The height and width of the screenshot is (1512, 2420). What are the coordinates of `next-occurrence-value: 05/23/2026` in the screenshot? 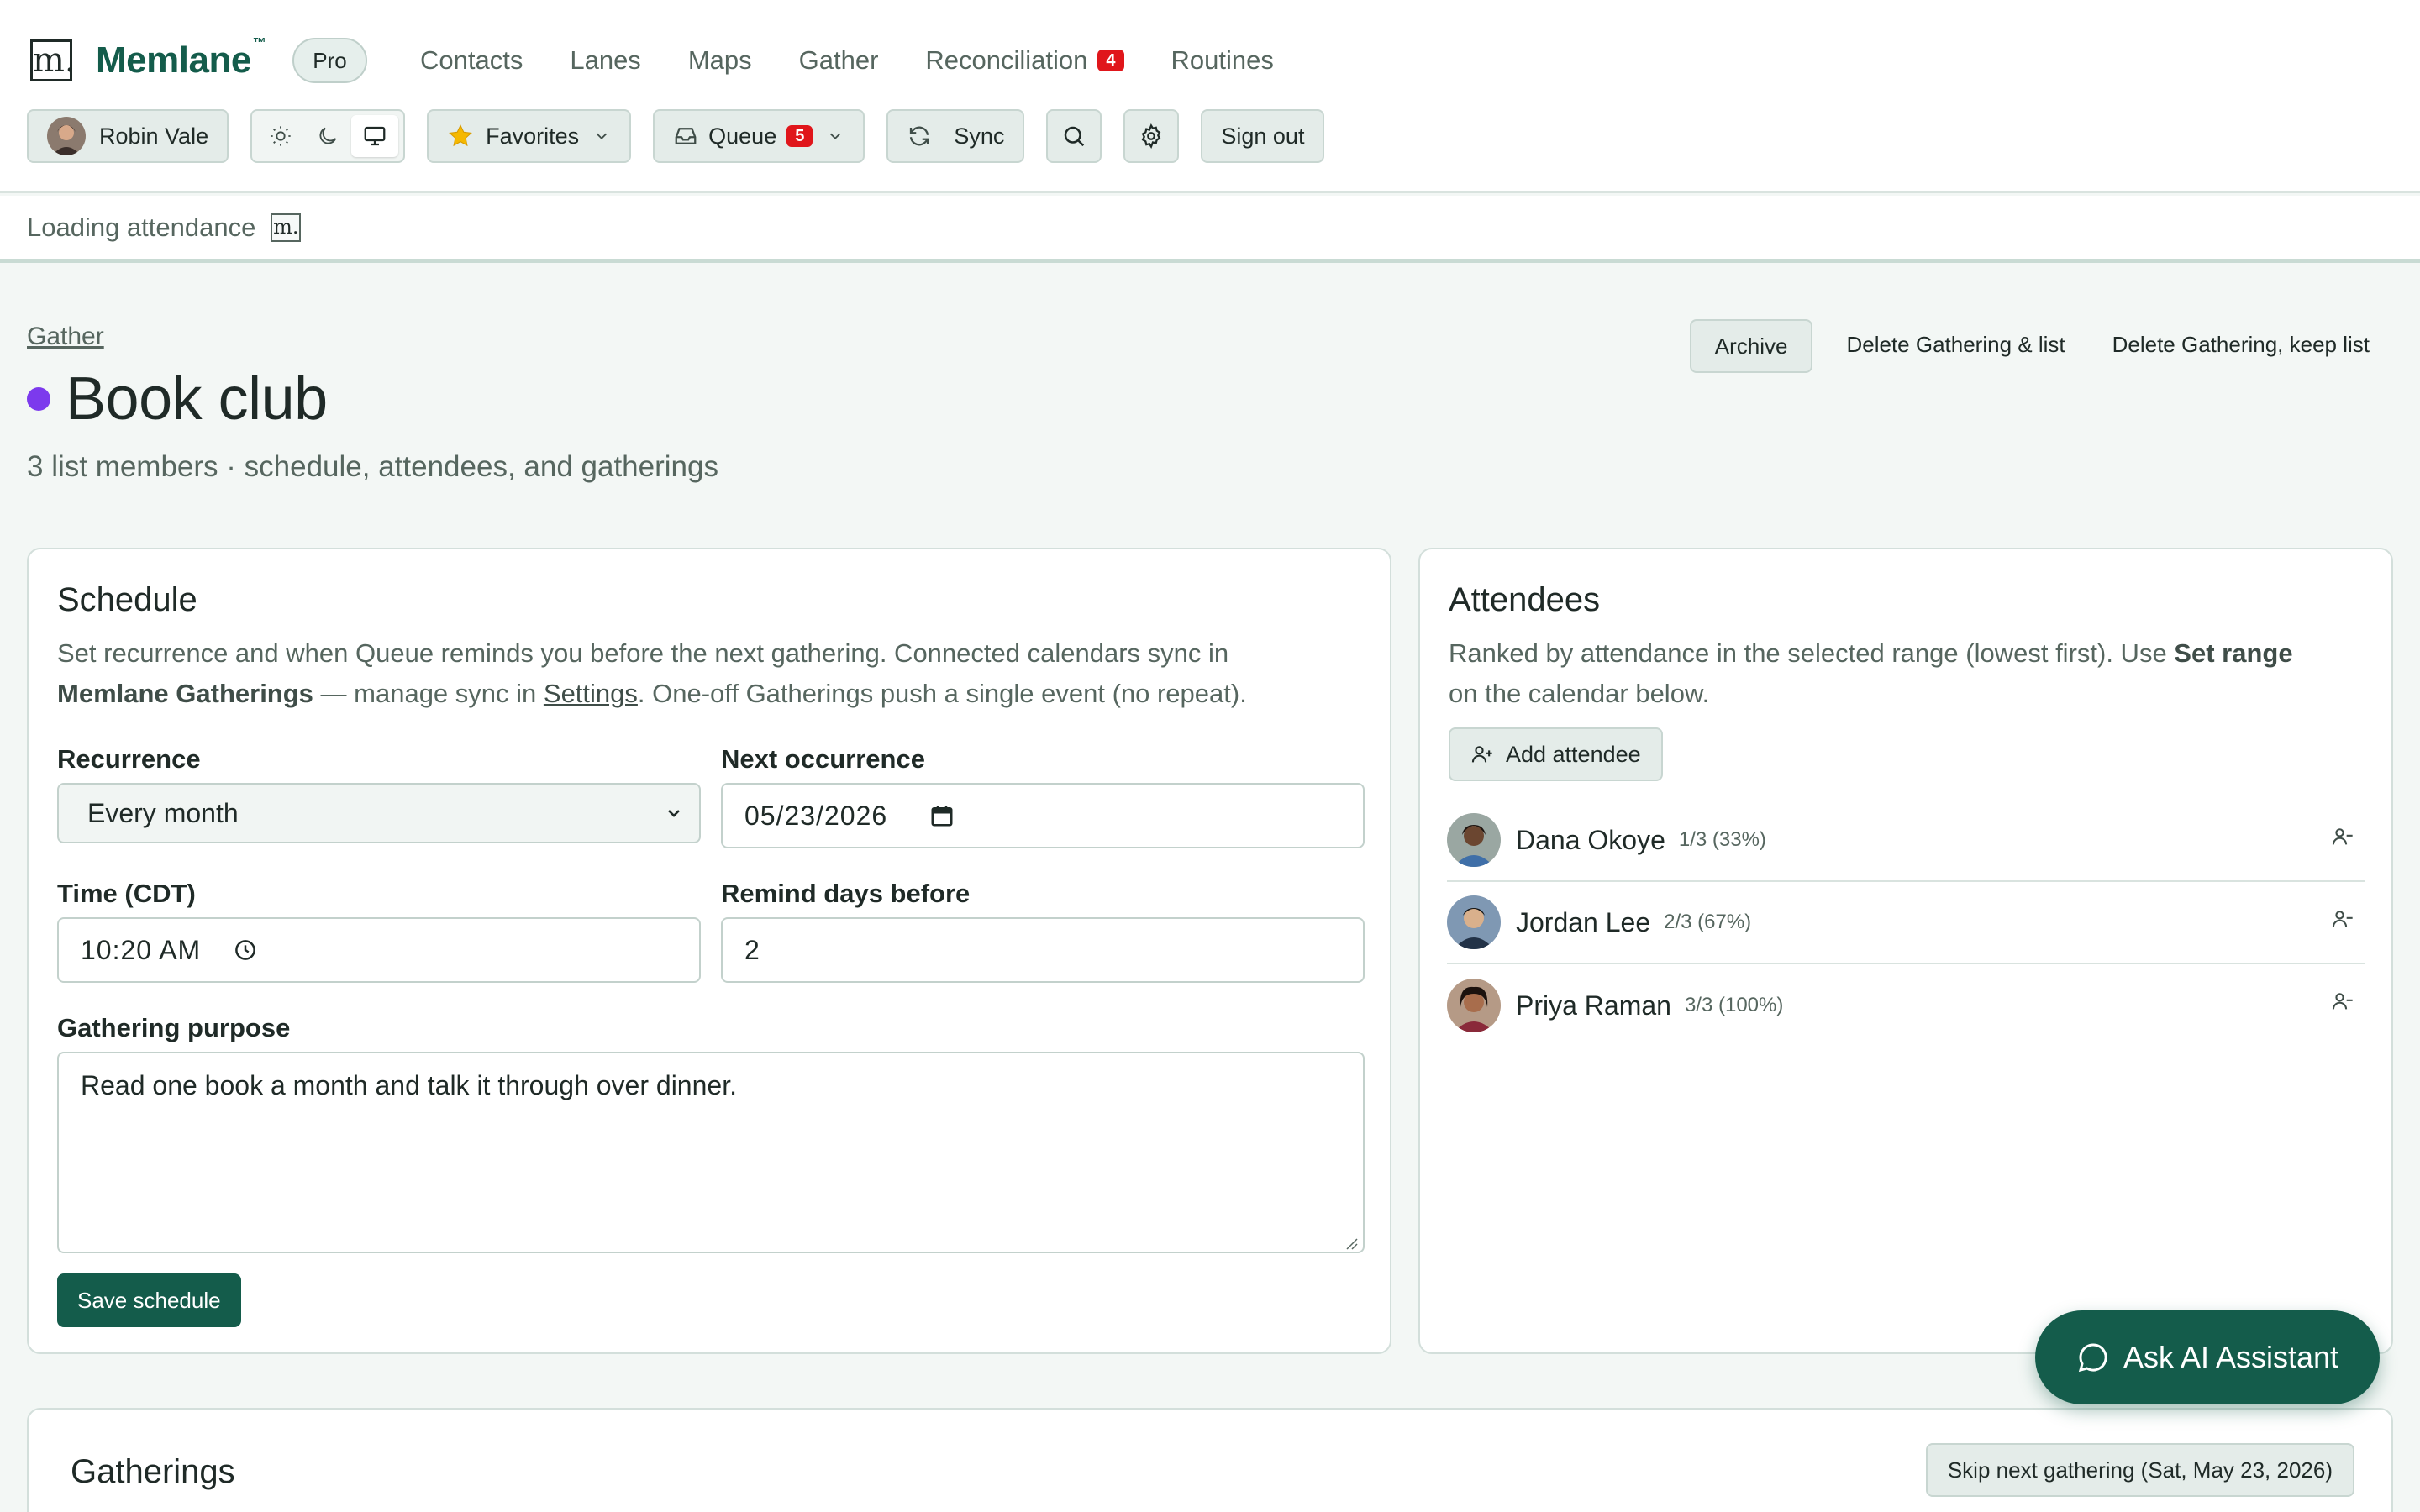 It's located at (816, 815).